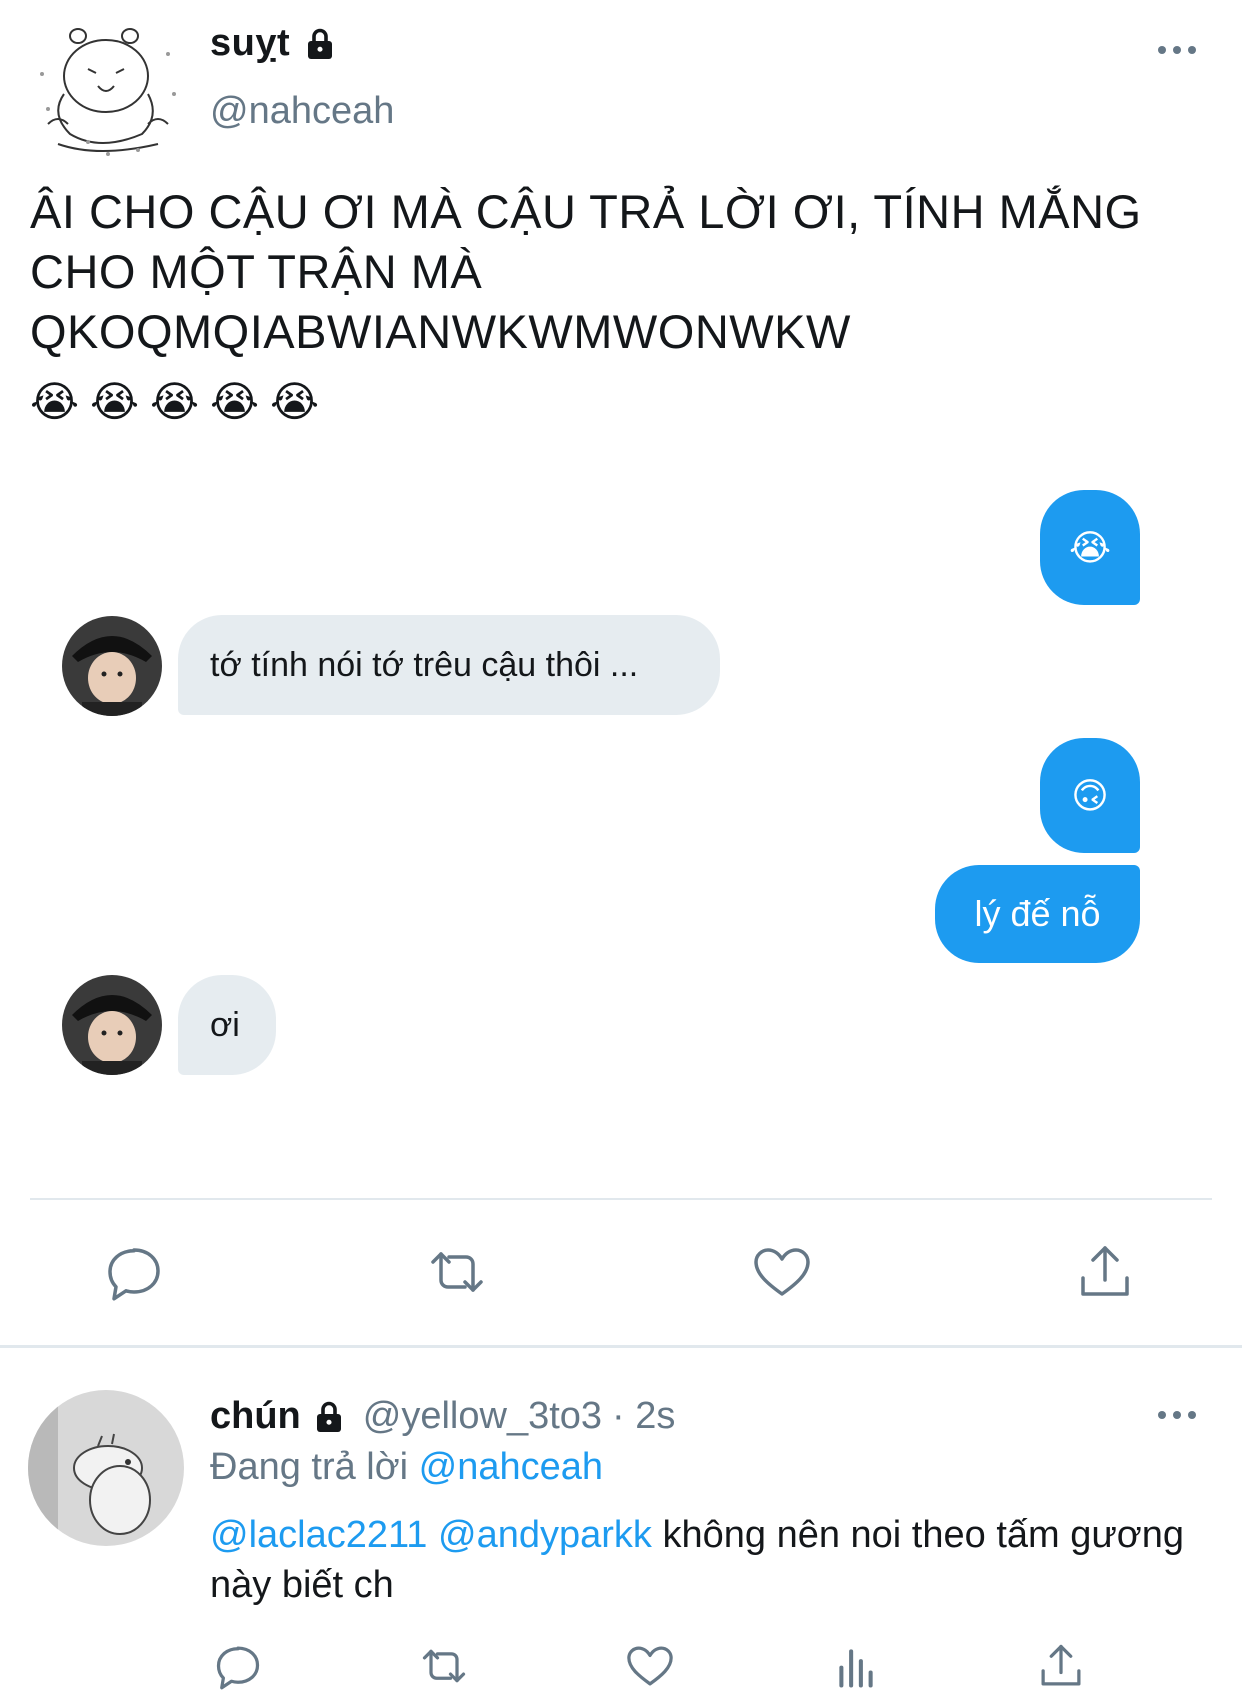 This screenshot has width=1242, height=1705. I want to click on reply-header: chún @yellow_3to3 · 2s, so click(442, 1416).